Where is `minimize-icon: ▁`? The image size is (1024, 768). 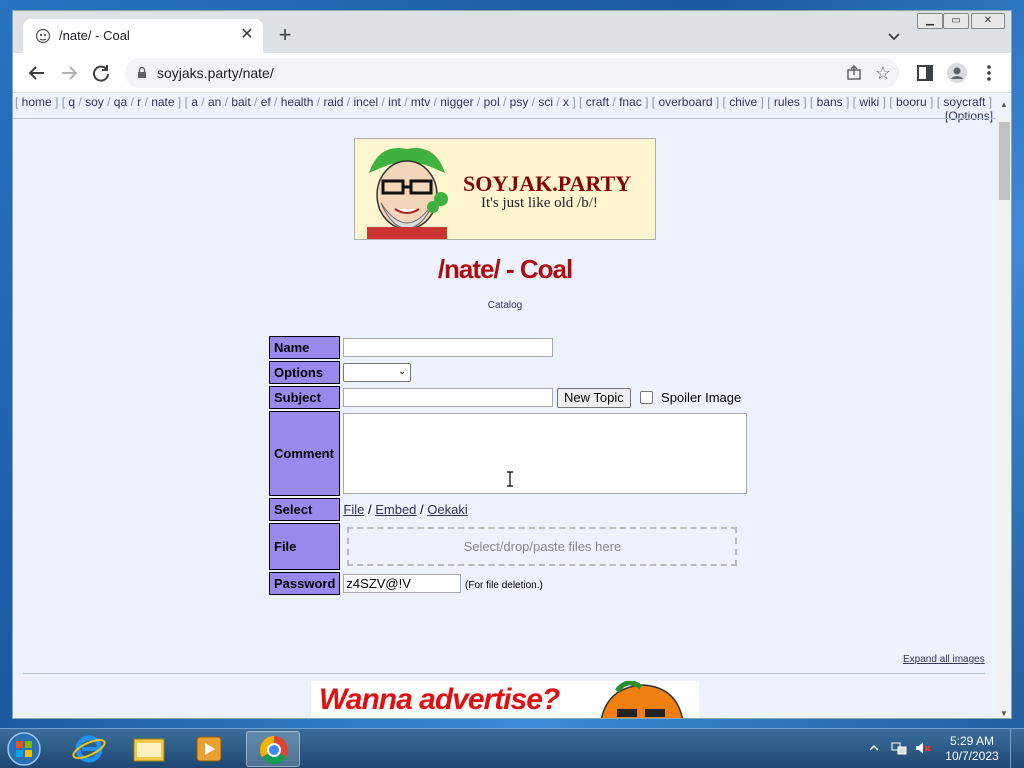 minimize-icon: ▁ is located at coordinates (930, 21).